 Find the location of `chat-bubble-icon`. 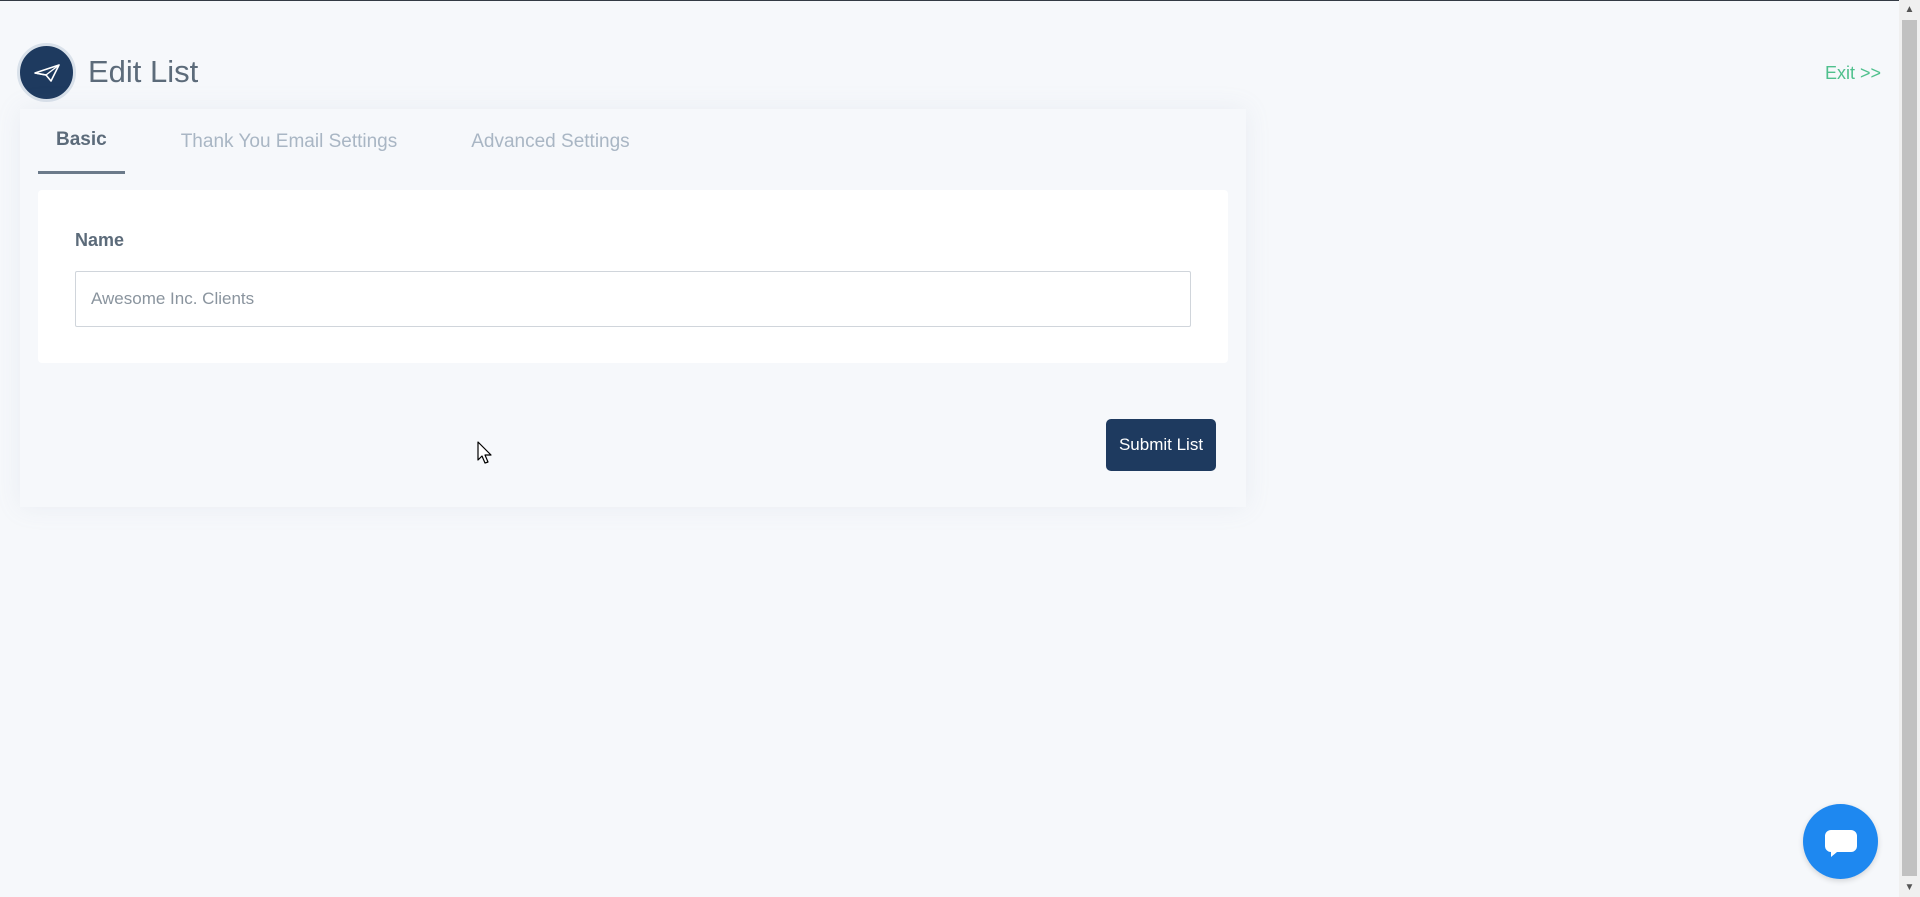

chat-bubble-icon is located at coordinates (1840, 843).